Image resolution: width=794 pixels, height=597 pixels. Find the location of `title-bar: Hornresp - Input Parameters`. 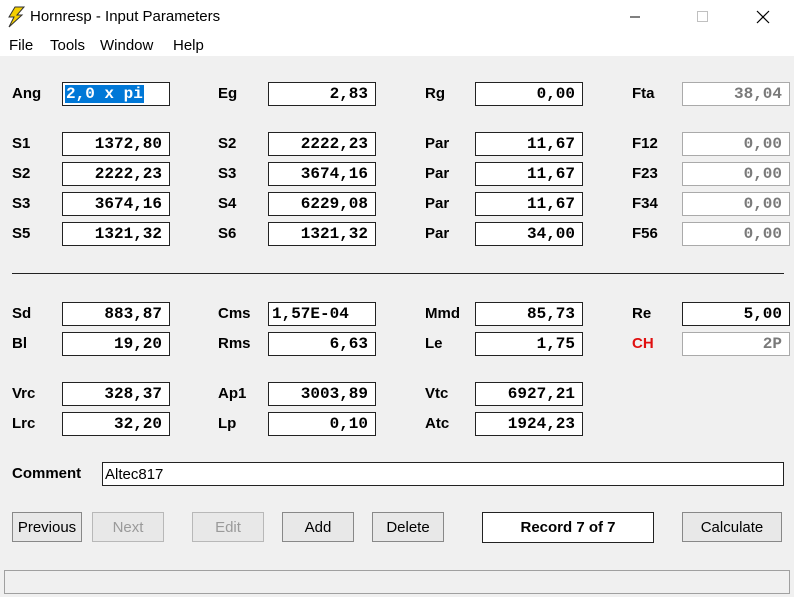

title-bar: Hornresp - Input Parameters is located at coordinates (397, 17).